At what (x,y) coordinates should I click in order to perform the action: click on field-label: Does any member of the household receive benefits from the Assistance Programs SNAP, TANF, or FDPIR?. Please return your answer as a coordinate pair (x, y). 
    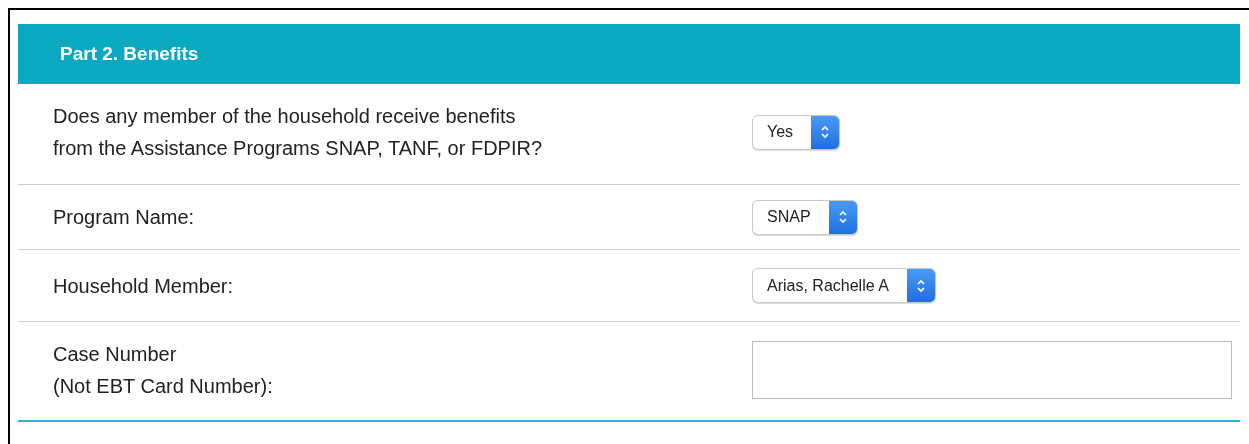
    Looking at the image, I should click on (298, 132).